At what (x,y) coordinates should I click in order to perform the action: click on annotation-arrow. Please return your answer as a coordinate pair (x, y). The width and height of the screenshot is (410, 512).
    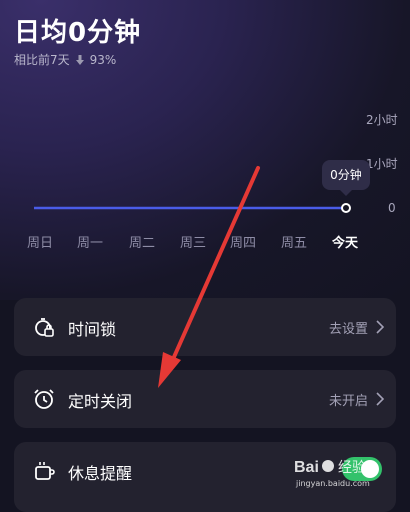
    Looking at the image, I should click on (209, 277).